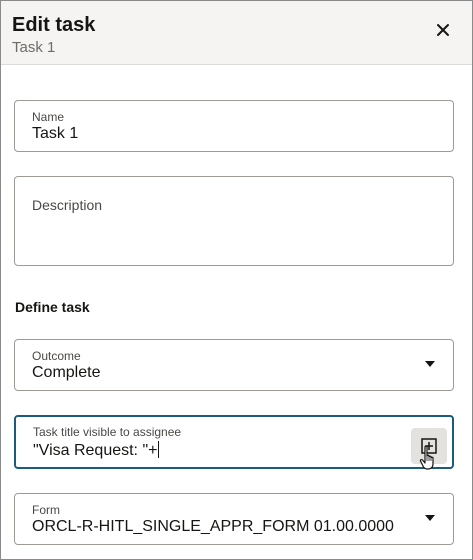 Image resolution: width=473 pixels, height=560 pixels. What do you see at coordinates (48, 117) in the screenshot?
I see `name-field-label: Name` at bounding box center [48, 117].